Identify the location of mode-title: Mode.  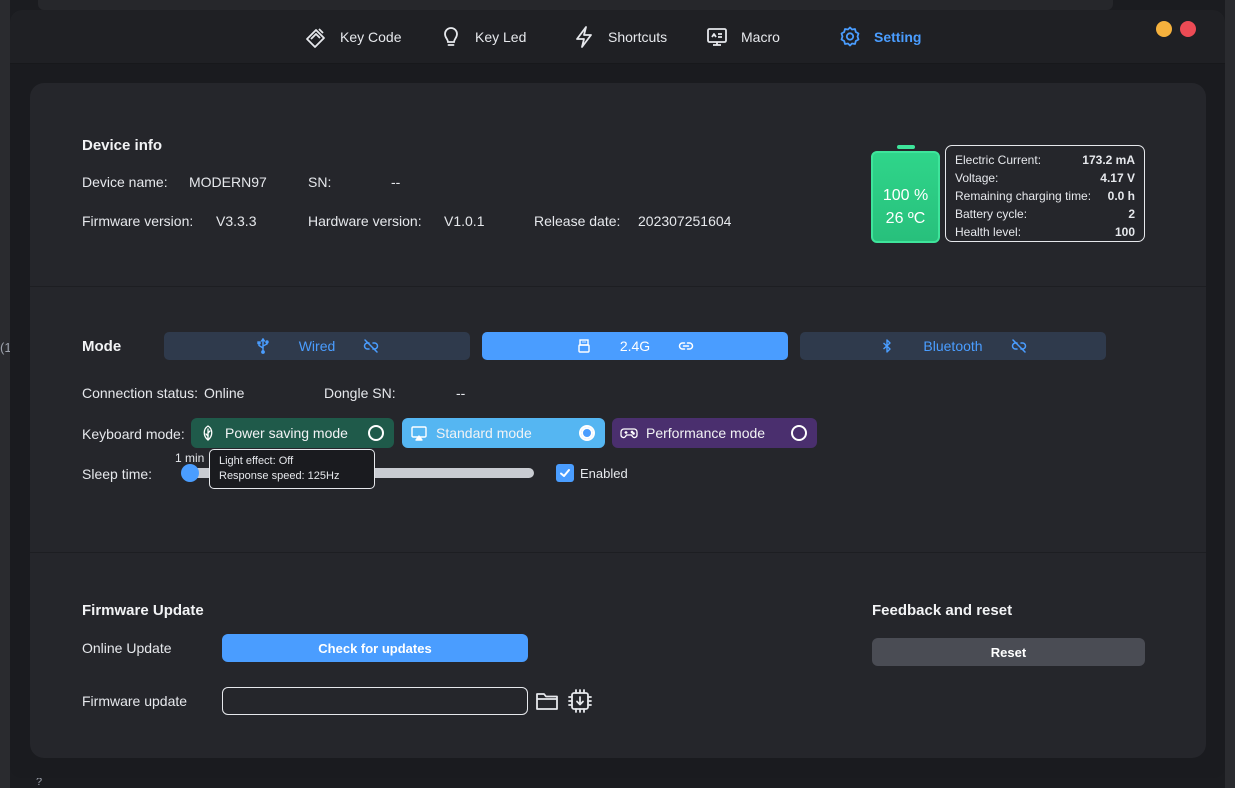
(102, 346).